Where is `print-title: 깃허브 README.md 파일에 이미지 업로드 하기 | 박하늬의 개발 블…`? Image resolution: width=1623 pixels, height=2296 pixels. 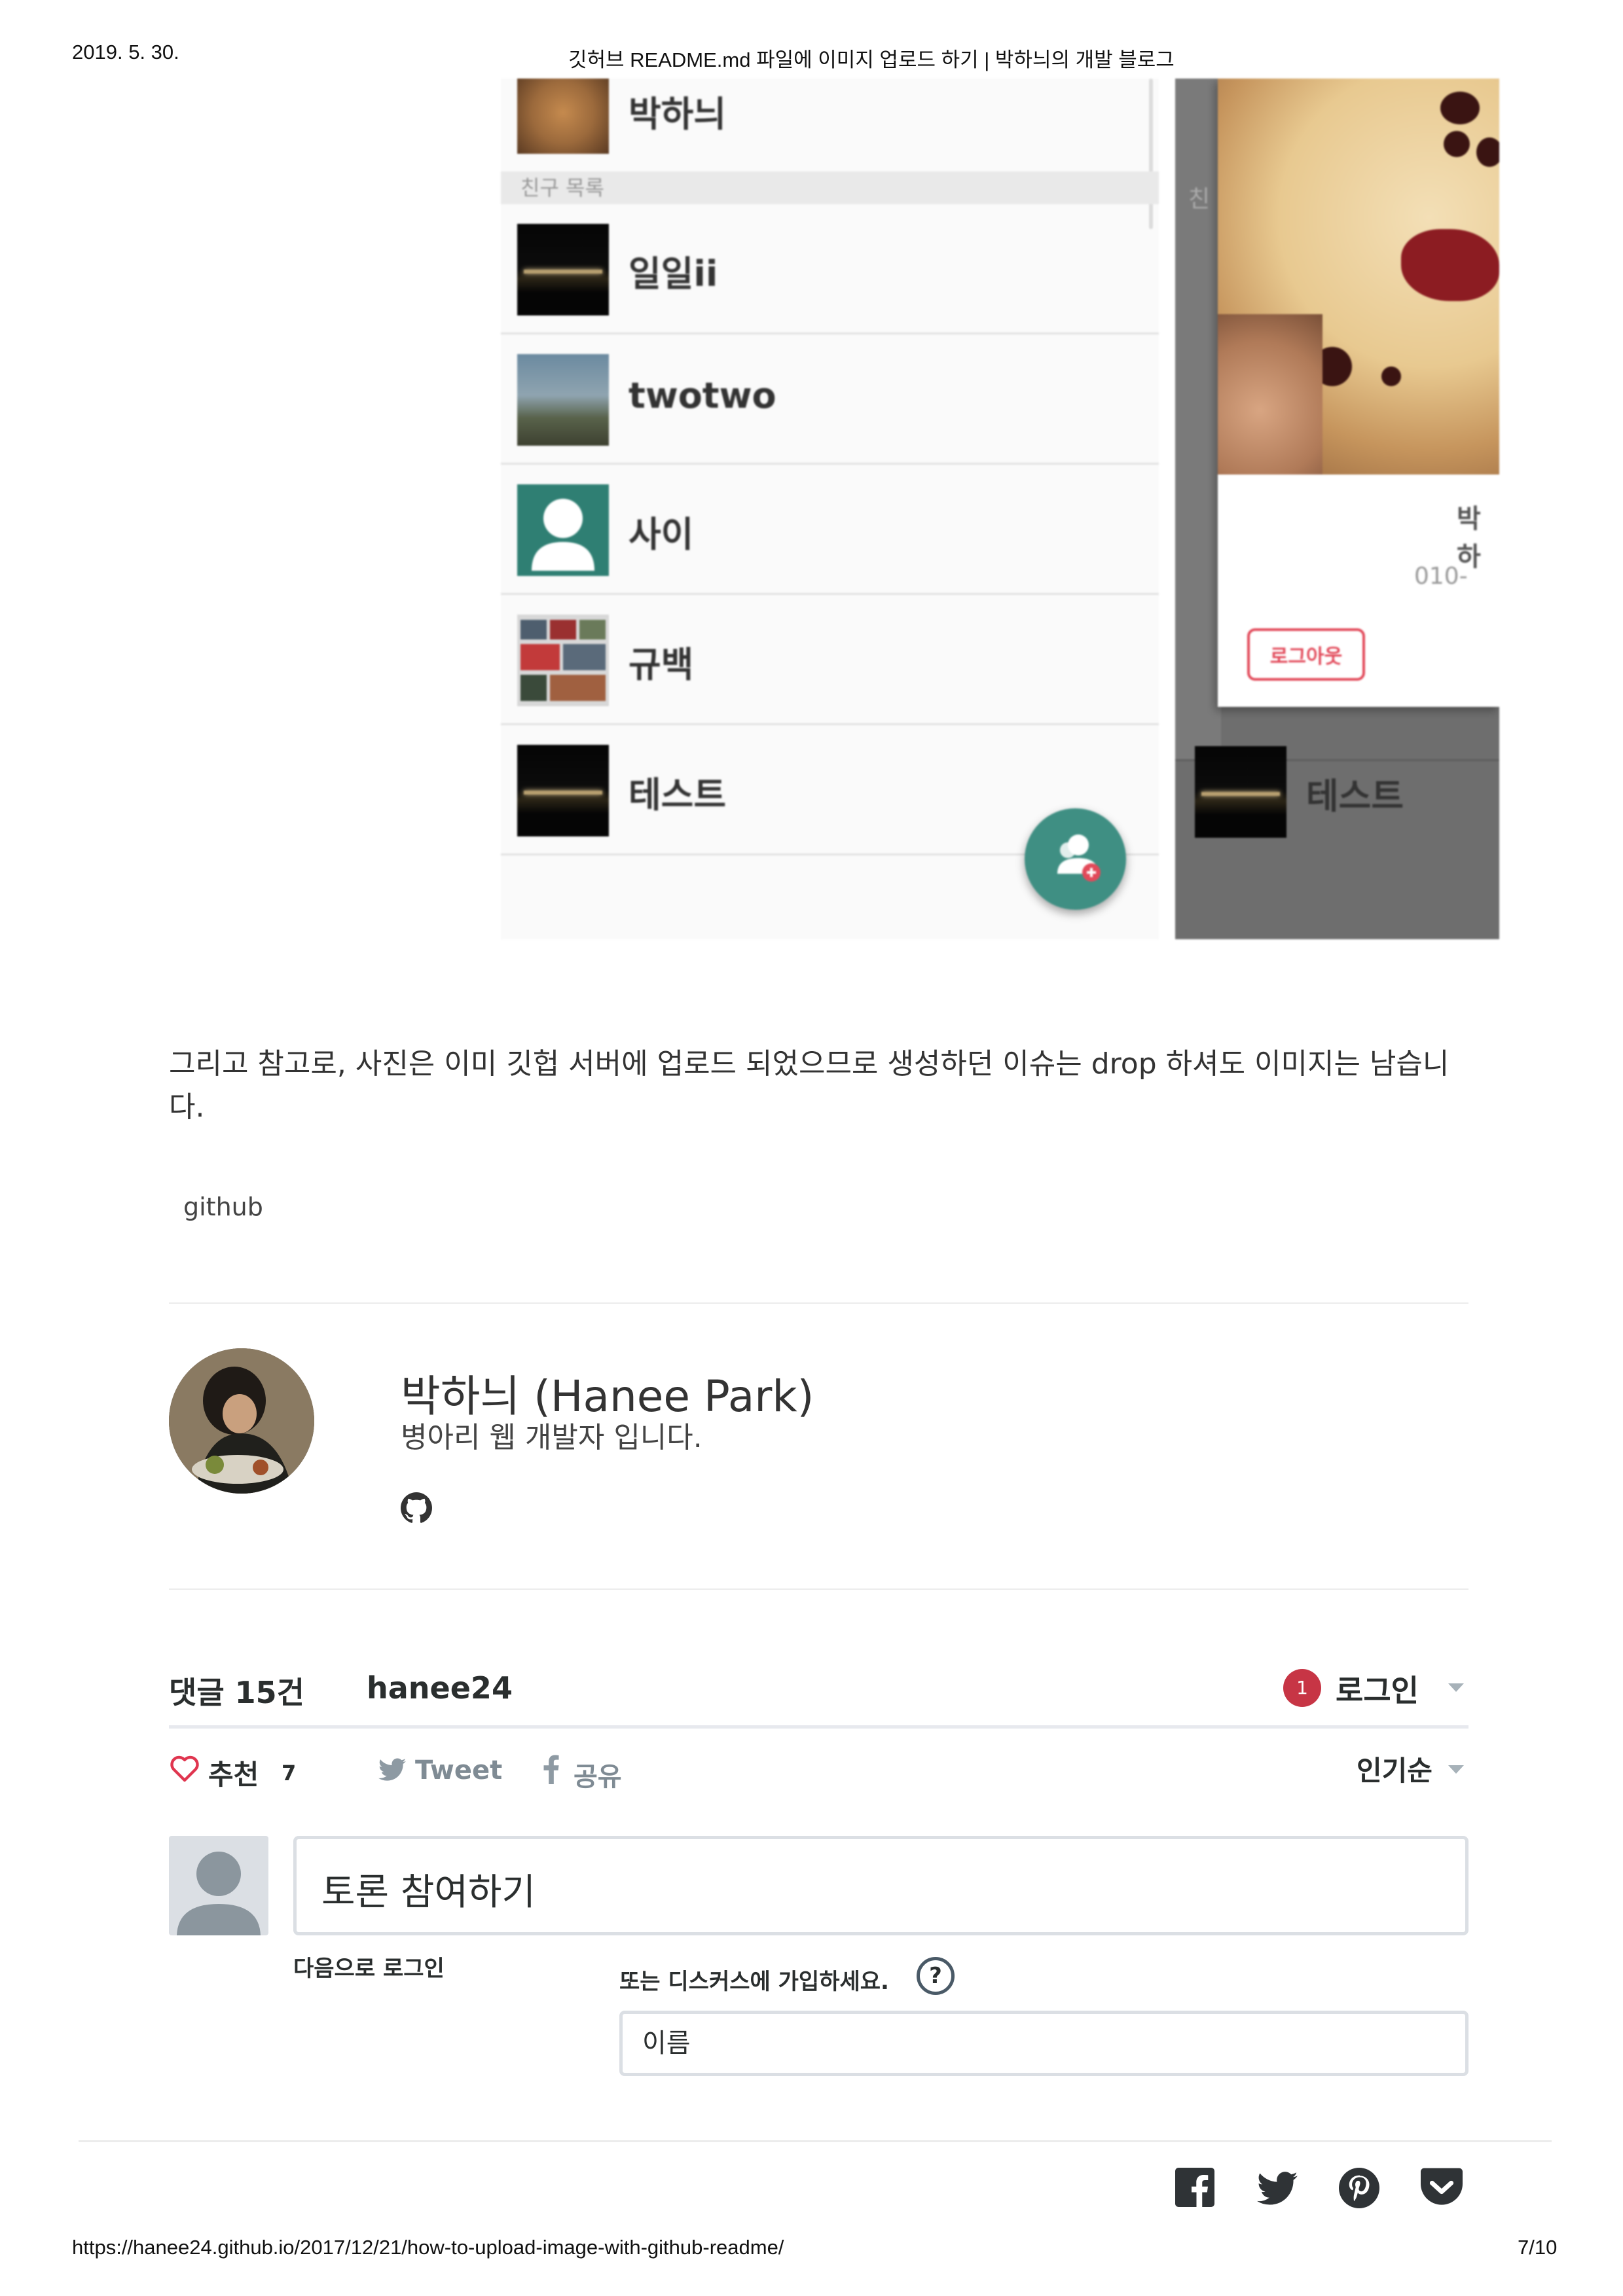
print-title: 깃허브 README.md 파일에 이미지 업로드 하기 | 박하늬의 개발 블… is located at coordinates (871, 59).